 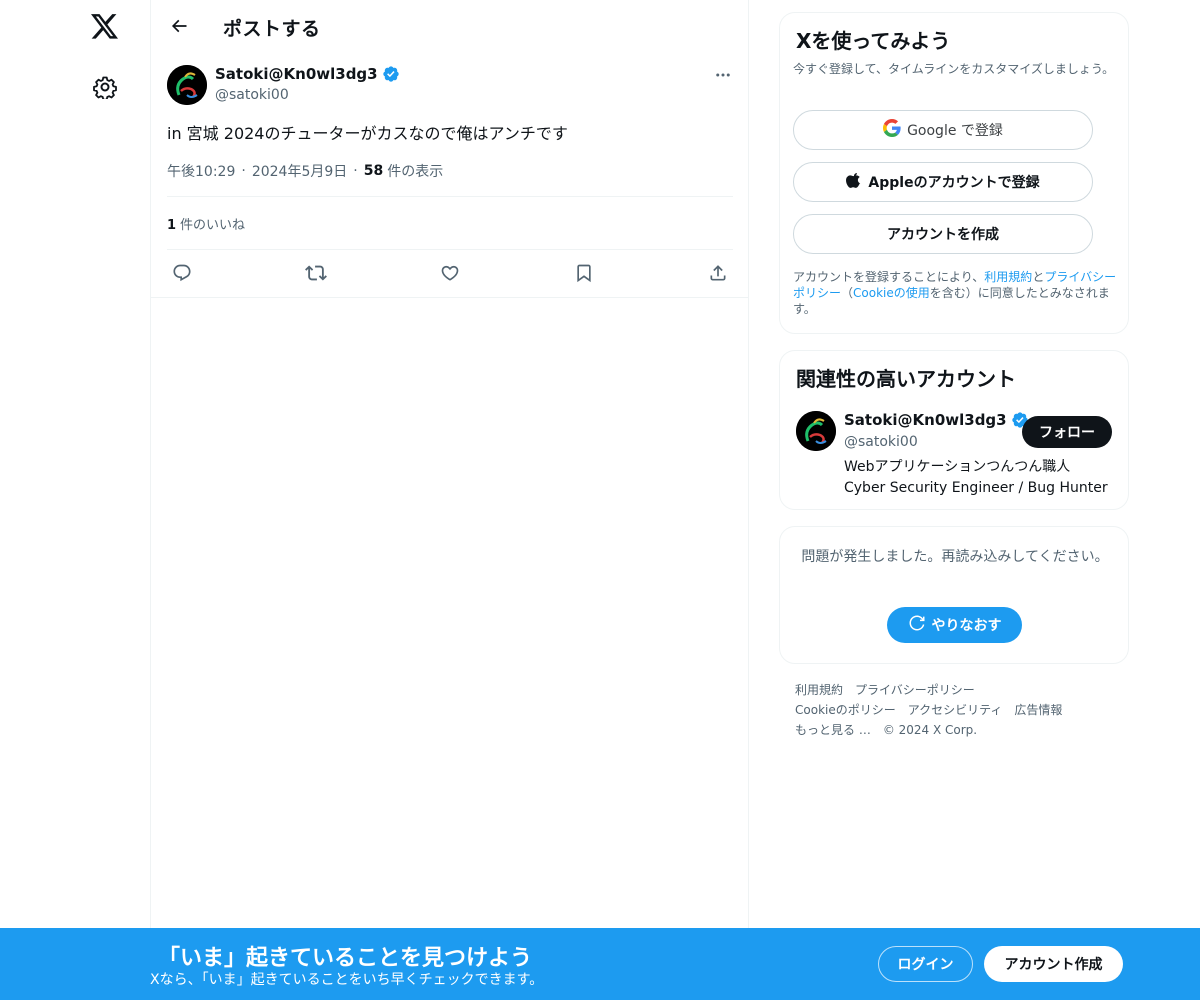 I want to click on banner-subtitle: Xなら、「いま」起きていることをいち早くチェックできます。, so click(x=347, y=980).